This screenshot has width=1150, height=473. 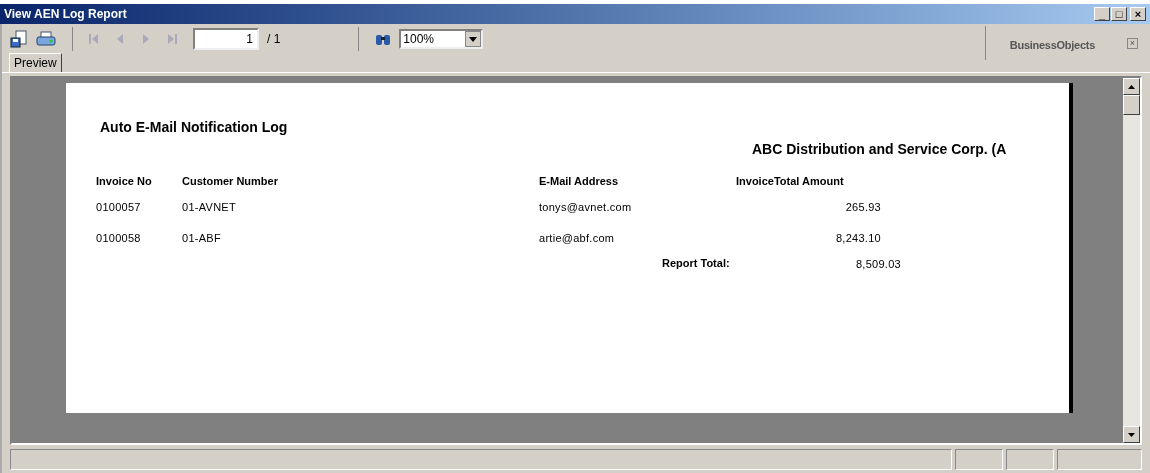 What do you see at coordinates (857, 238) in the screenshot?
I see `table-cell-text: 8,243.10` at bounding box center [857, 238].